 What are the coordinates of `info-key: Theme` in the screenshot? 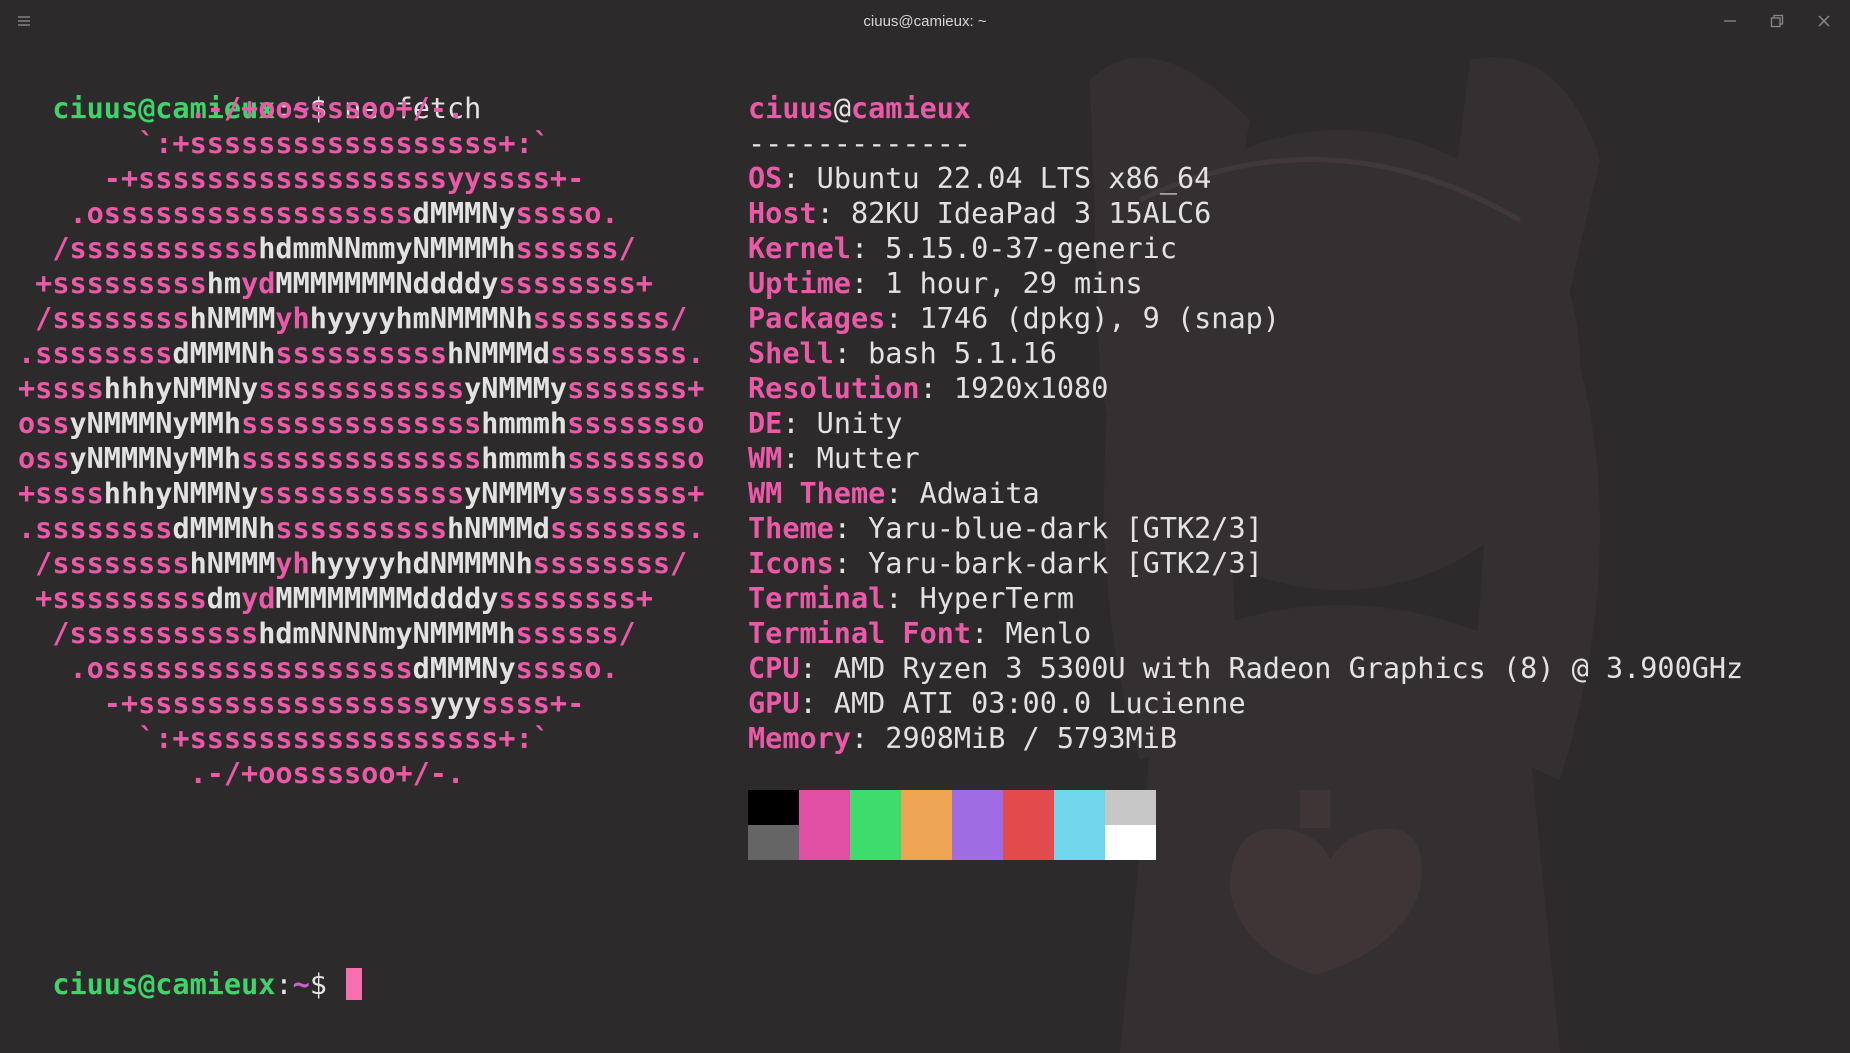 It's located at (791, 528).